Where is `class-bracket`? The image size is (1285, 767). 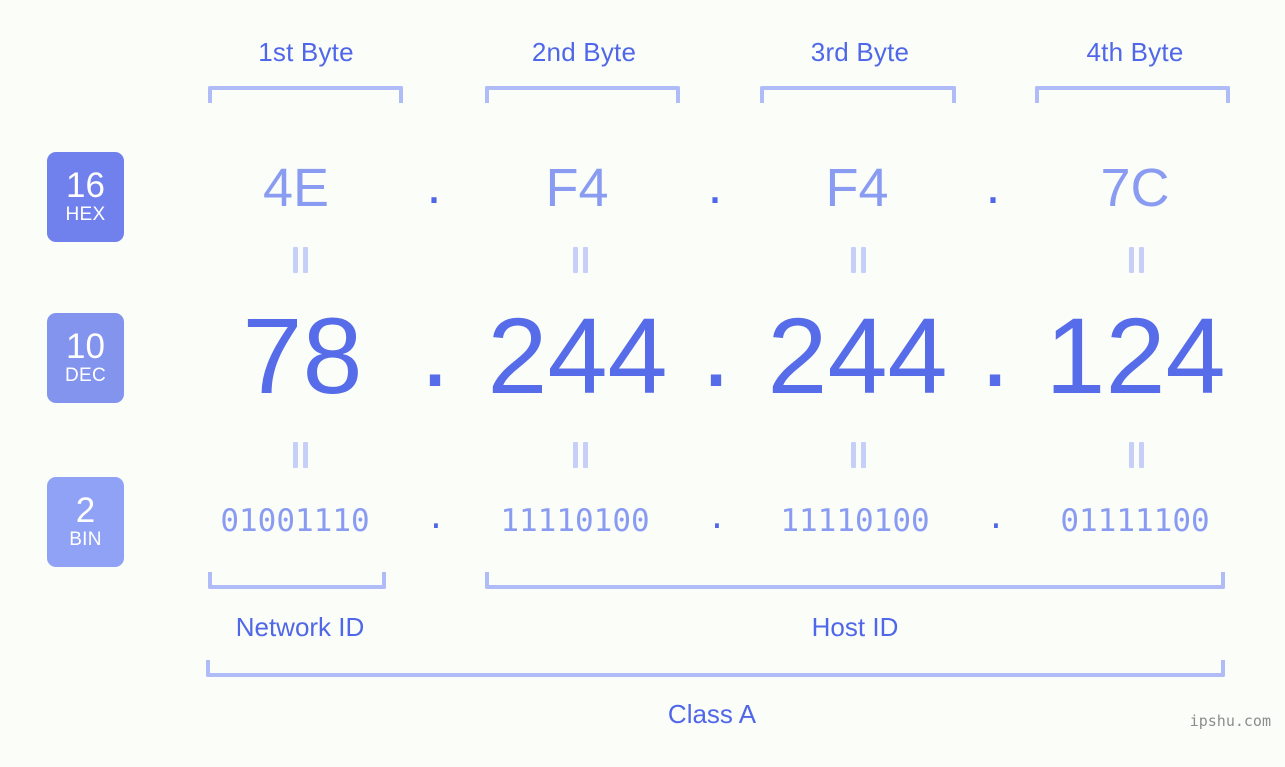
class-bracket is located at coordinates (715, 668).